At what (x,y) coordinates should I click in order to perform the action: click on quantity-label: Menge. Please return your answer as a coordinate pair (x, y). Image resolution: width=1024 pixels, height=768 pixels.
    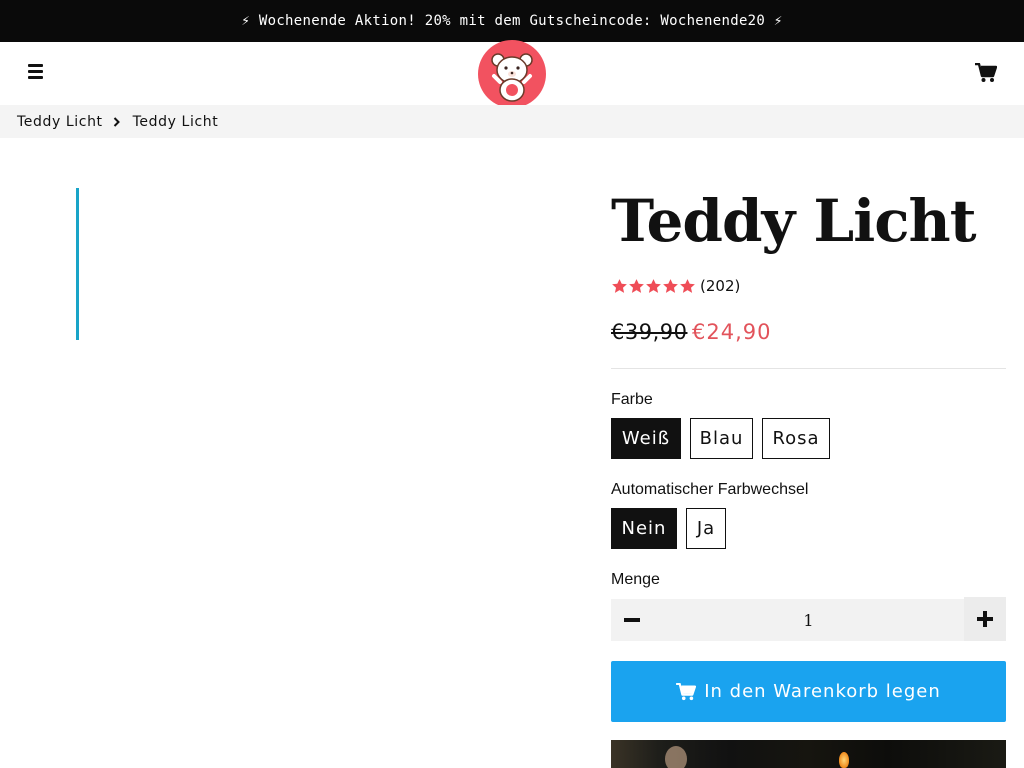
    Looking at the image, I should click on (635, 579).